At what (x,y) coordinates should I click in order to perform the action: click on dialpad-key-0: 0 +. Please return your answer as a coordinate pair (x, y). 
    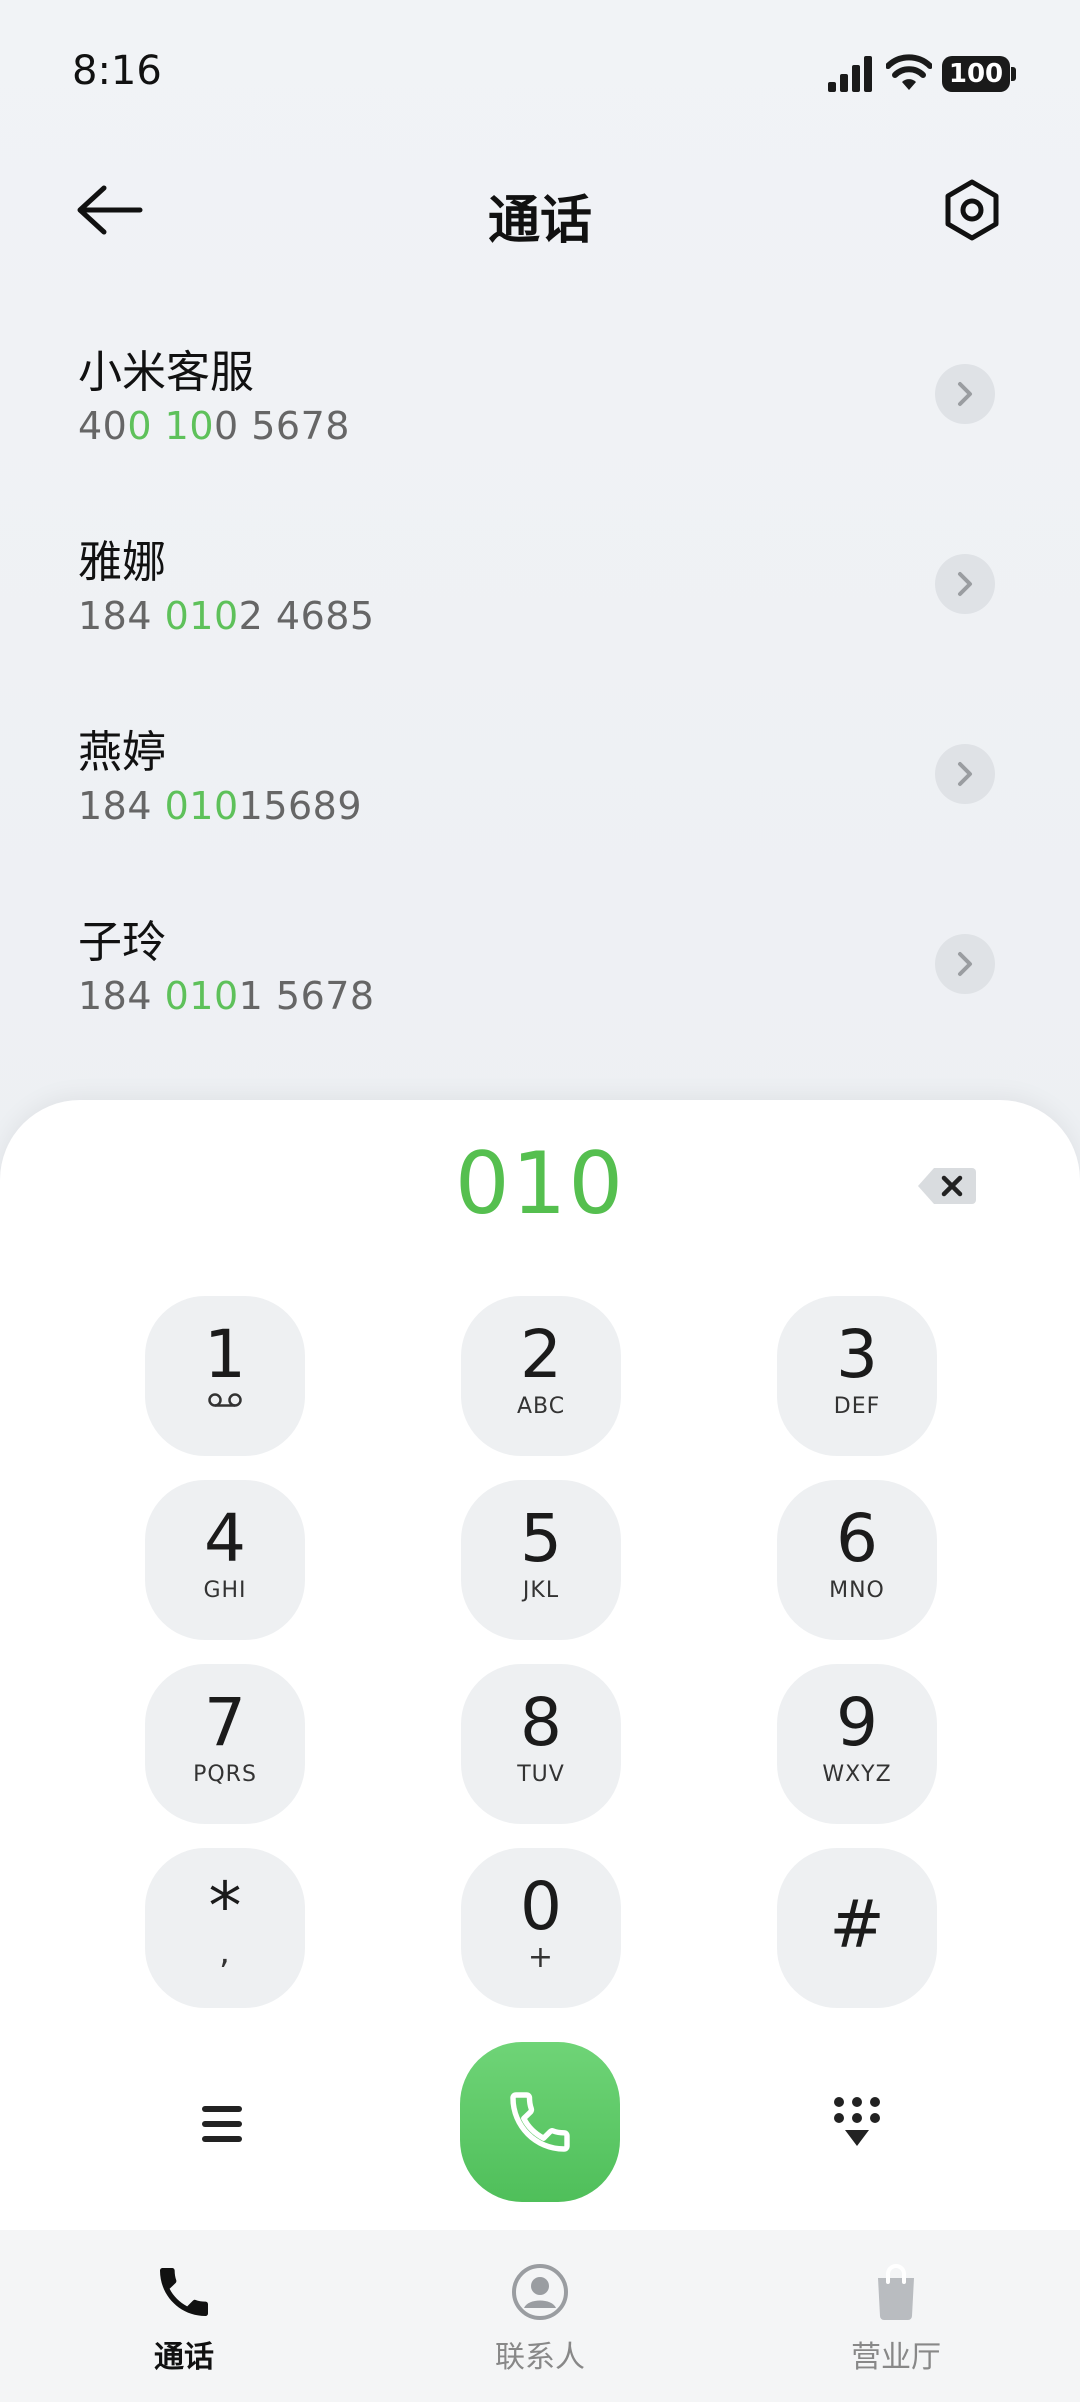
    Looking at the image, I should click on (541, 1928).